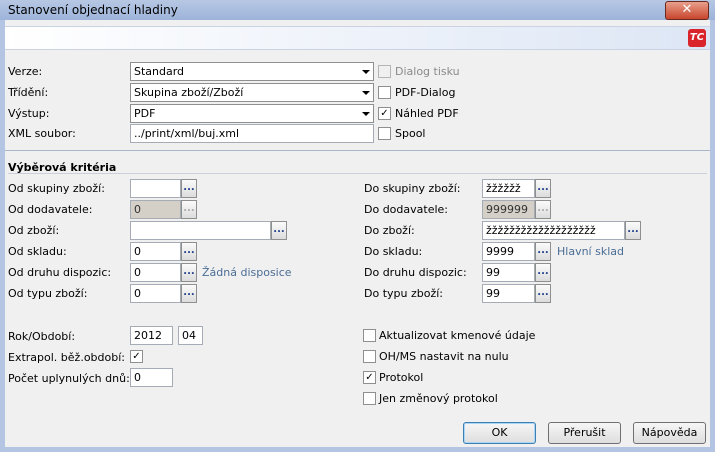  Describe the element at coordinates (151, 335) in the screenshot. I see `rok-input: 2012` at that location.